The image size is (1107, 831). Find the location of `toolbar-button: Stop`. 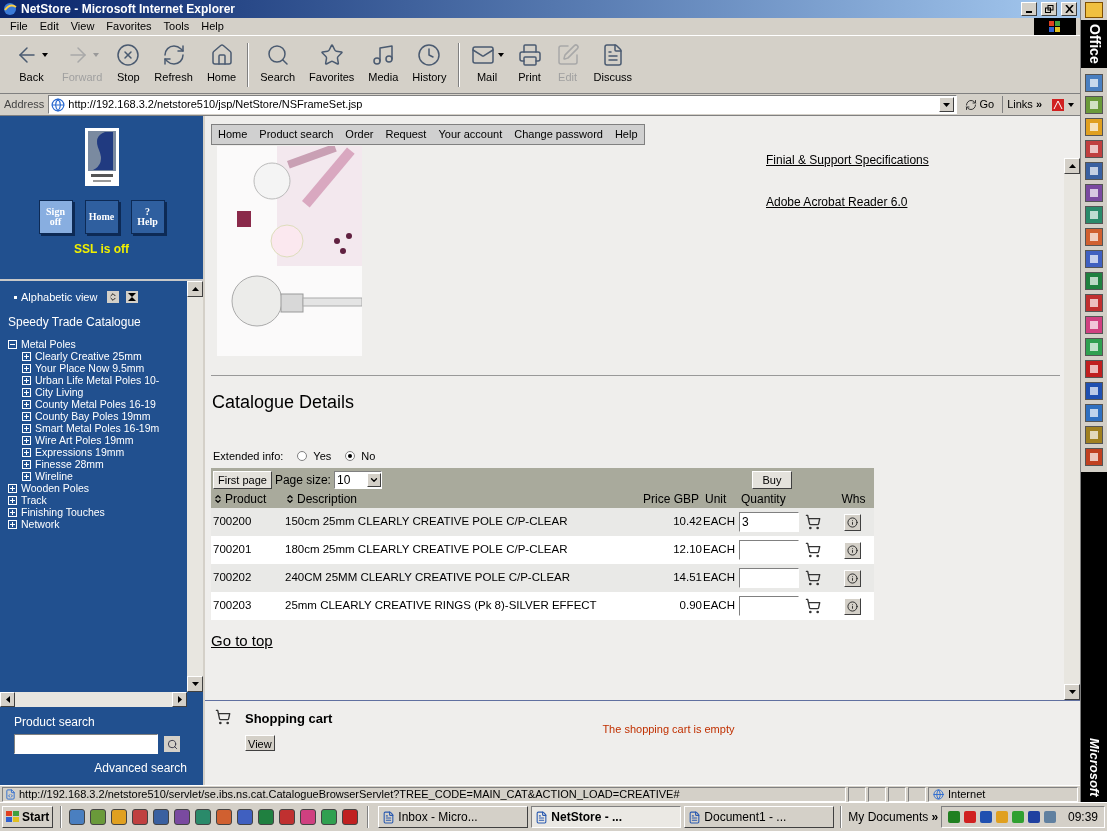

toolbar-button: Stop is located at coordinates (128, 64).